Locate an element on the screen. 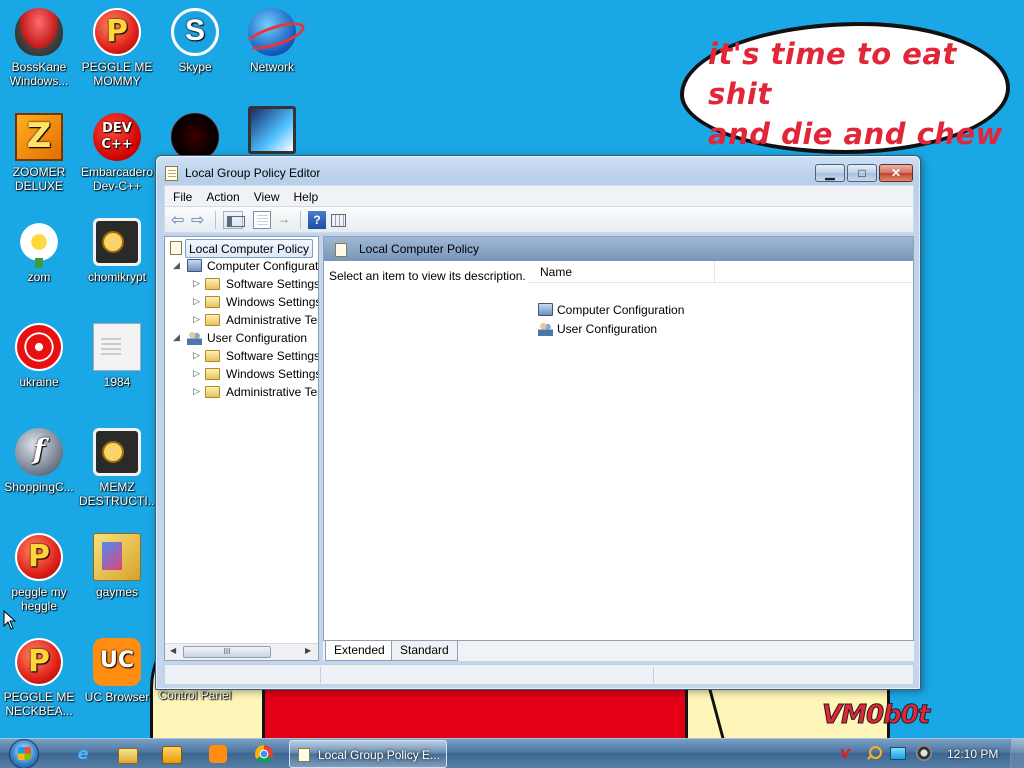 The image size is (1024, 768). list-item-label: User Configuration is located at coordinates (607, 329).